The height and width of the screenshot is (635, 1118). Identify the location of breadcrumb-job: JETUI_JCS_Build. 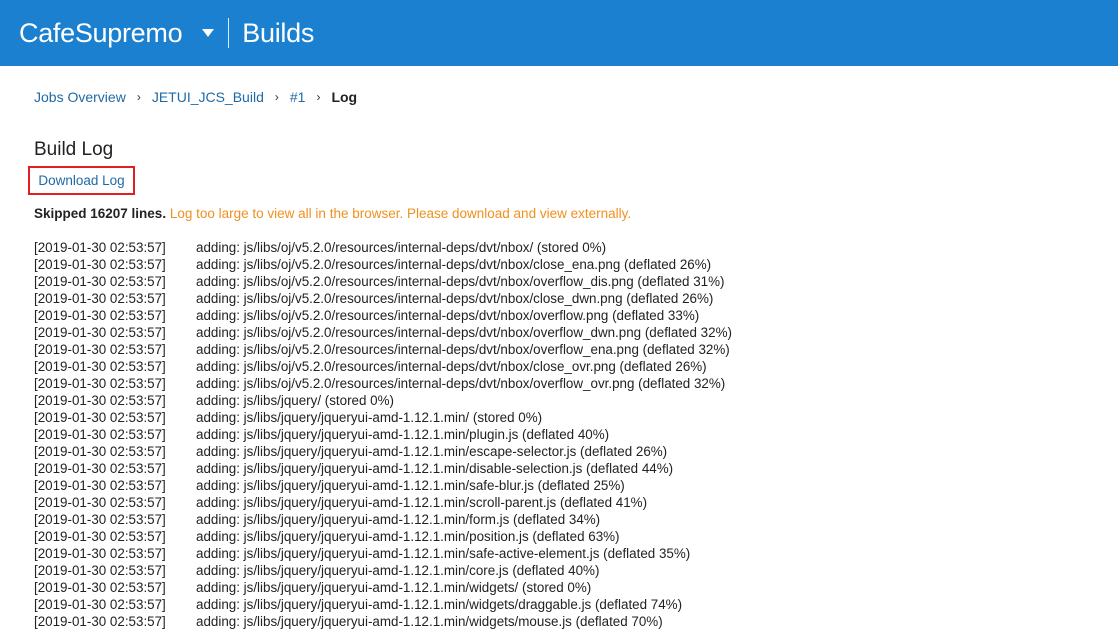
(208, 97).